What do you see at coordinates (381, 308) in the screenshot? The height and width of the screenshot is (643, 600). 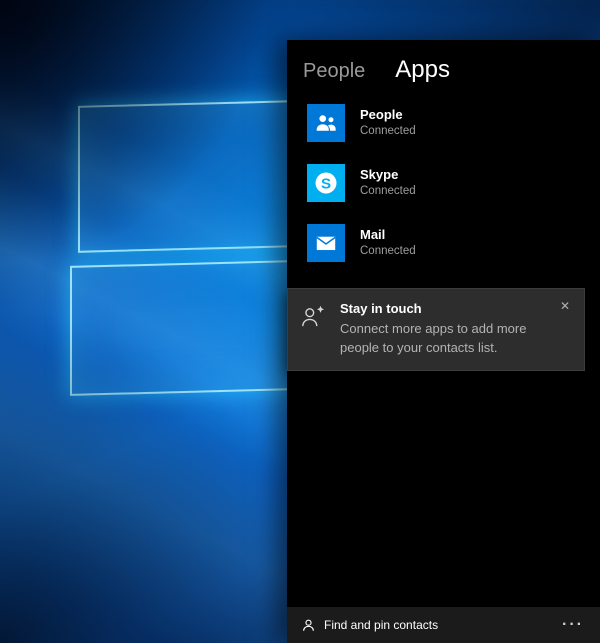 I see `callout-title: Stay in touch` at bounding box center [381, 308].